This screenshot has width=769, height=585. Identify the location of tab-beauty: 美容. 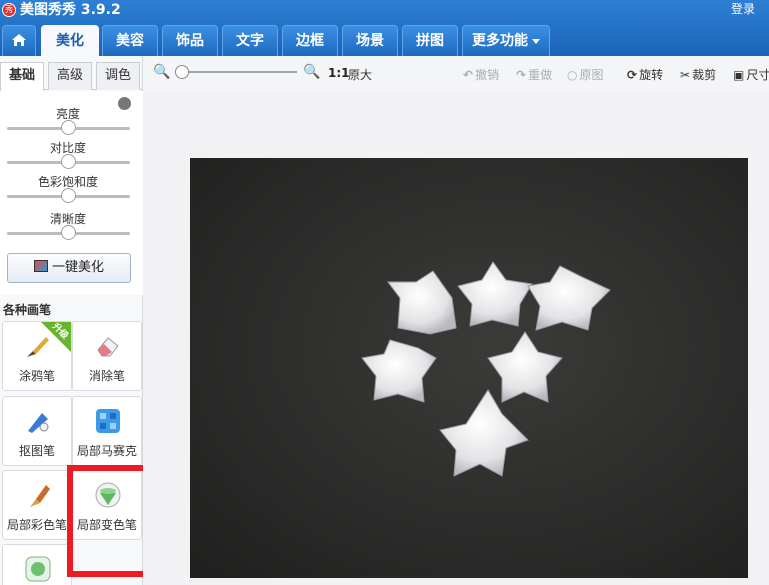
(130, 40).